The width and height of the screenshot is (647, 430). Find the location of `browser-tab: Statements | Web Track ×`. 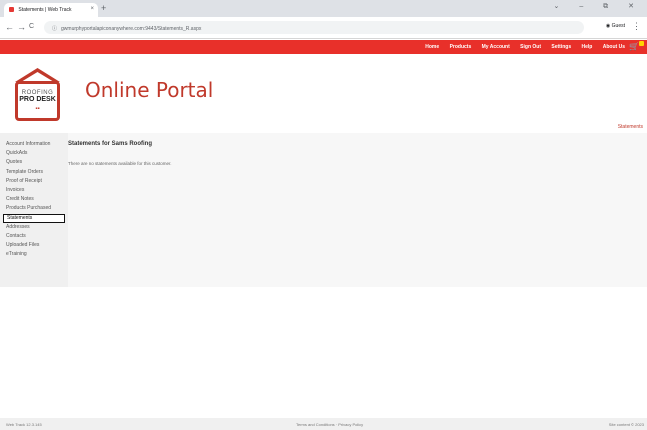

browser-tab: Statements | Web Track × is located at coordinates (51, 10).